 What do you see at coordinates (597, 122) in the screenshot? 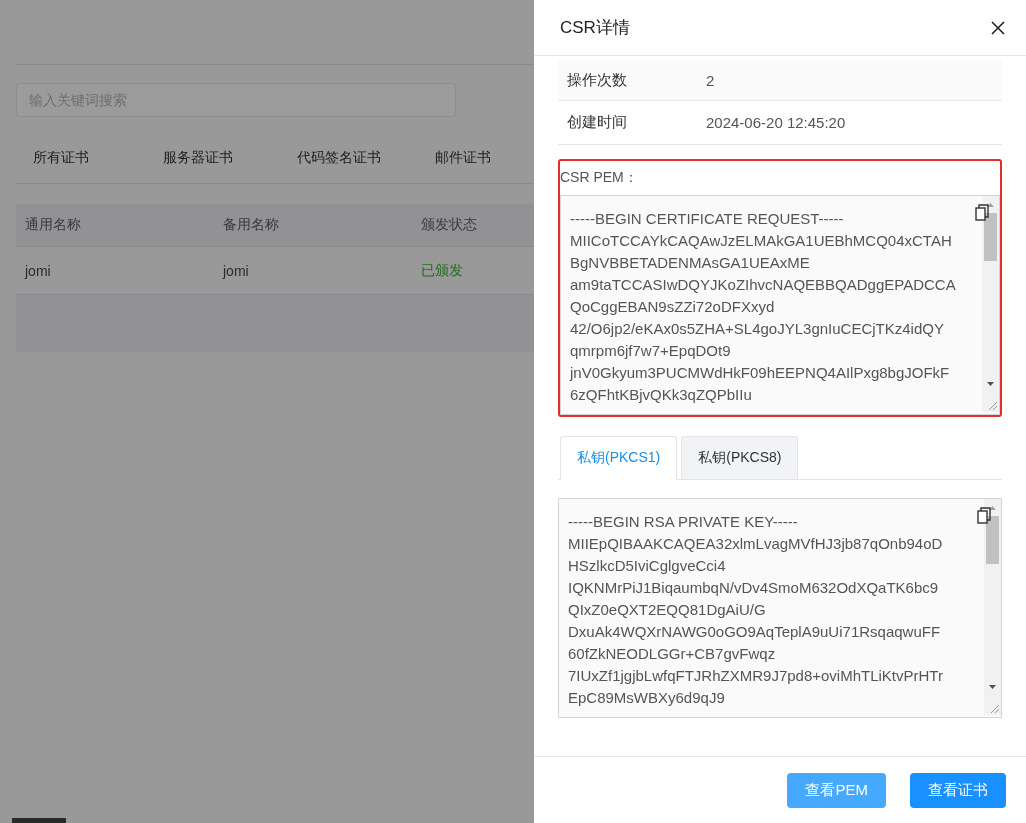
I see `detail-label: 创建时间` at bounding box center [597, 122].